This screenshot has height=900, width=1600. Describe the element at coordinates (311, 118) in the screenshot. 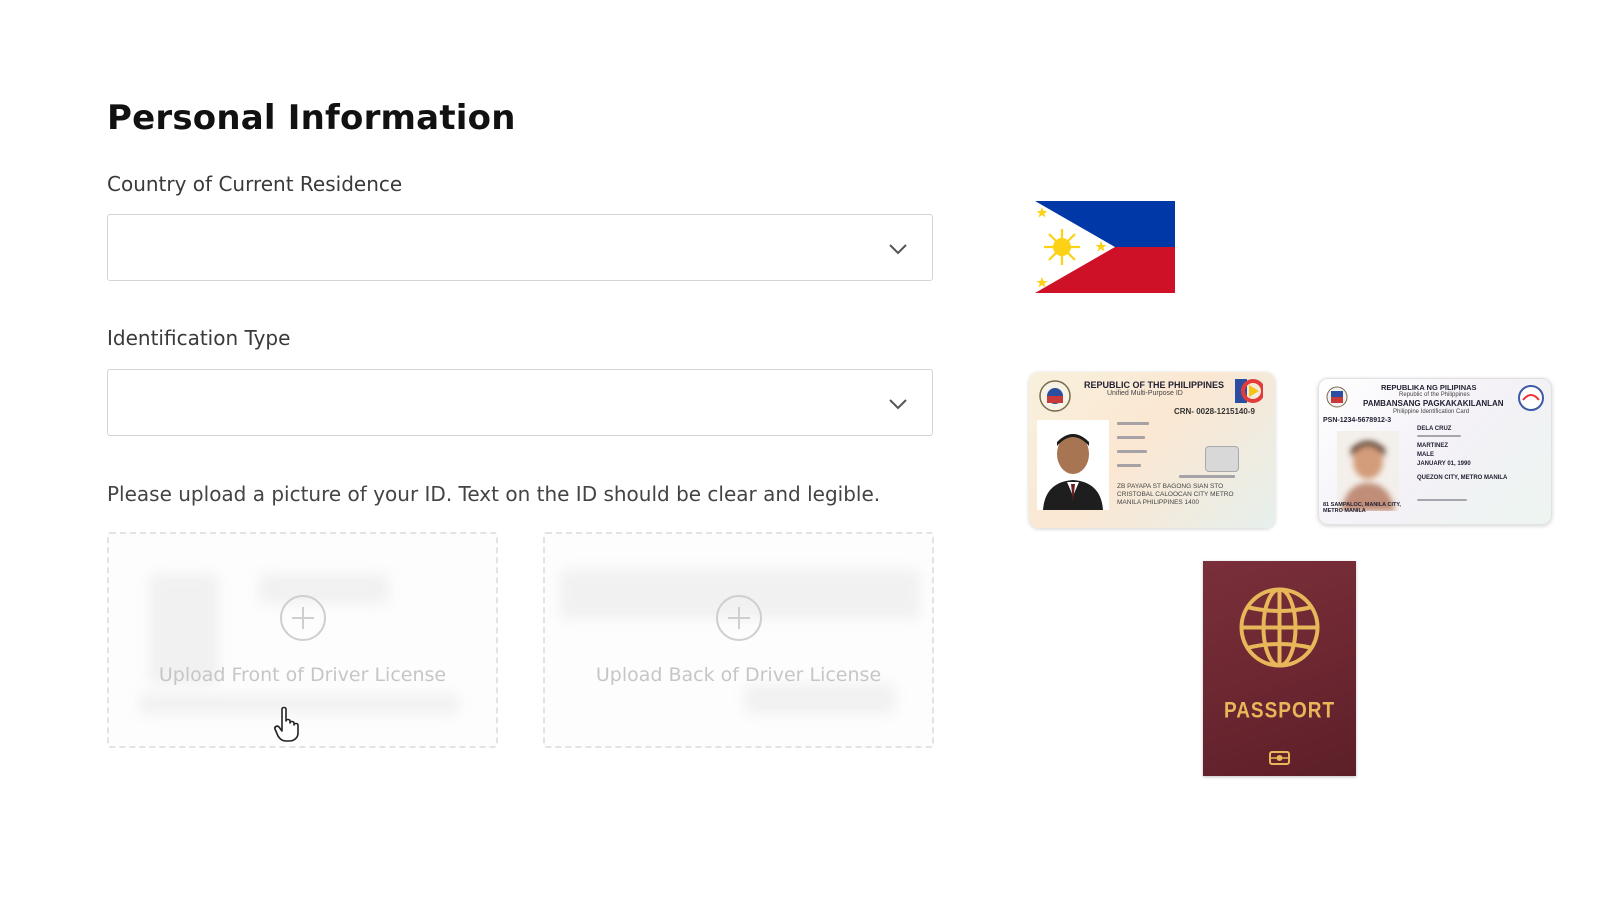

I see `page-title: Personal Information` at that location.